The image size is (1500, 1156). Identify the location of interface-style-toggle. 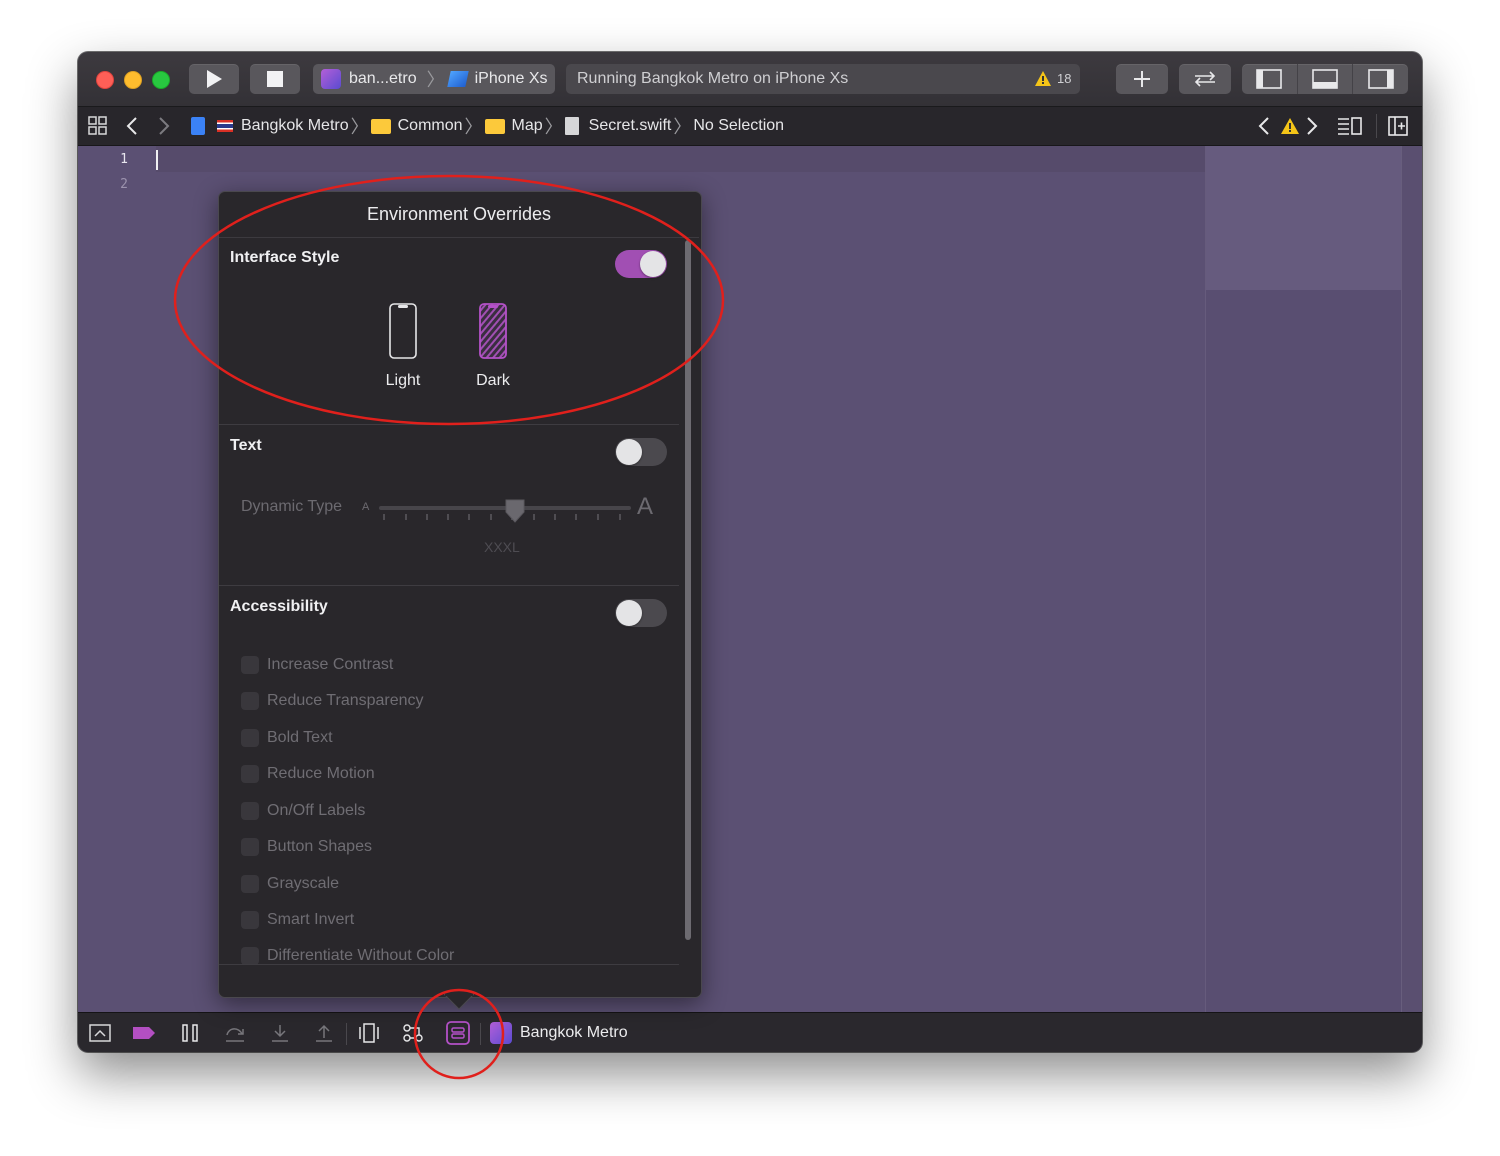
(641, 264).